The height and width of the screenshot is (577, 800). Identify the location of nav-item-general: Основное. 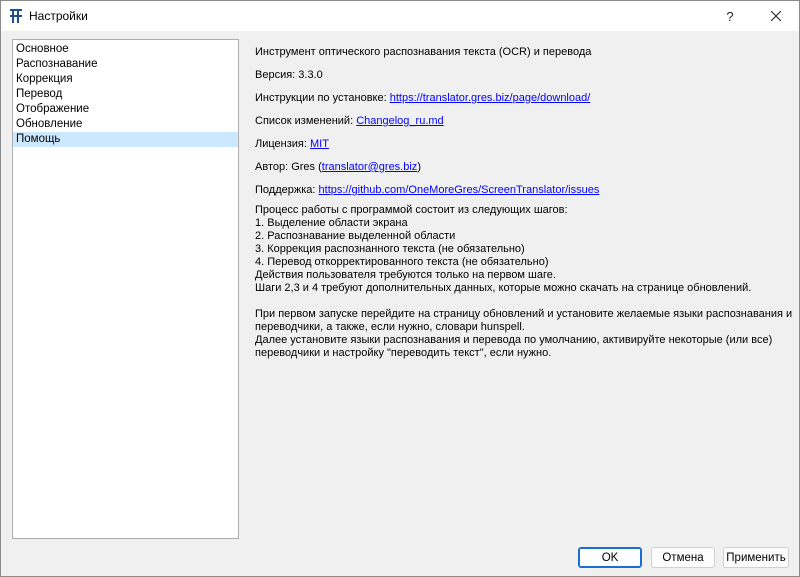
(125, 49).